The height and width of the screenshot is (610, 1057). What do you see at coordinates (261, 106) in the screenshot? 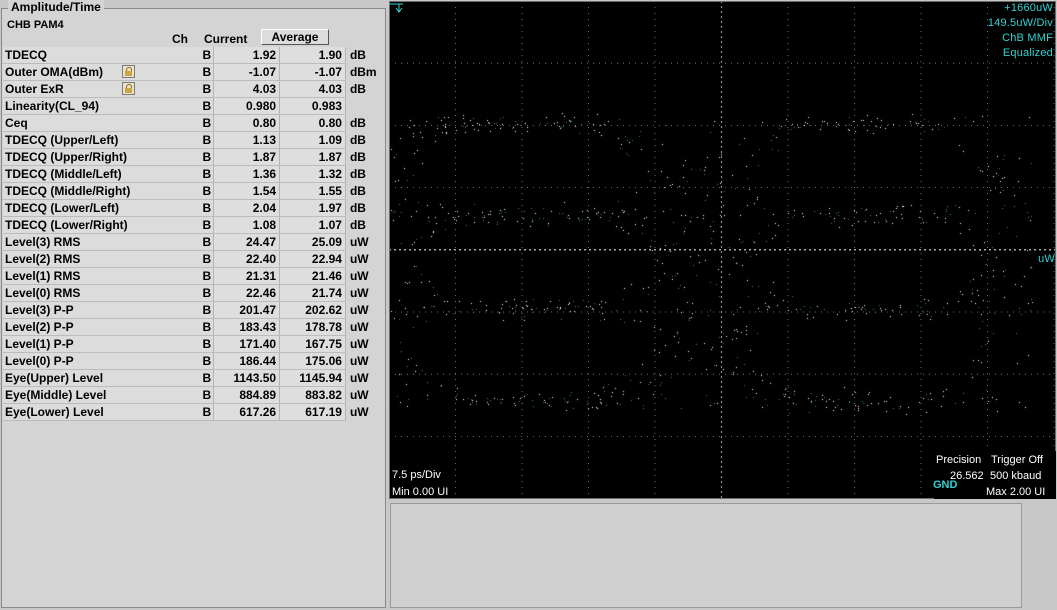
I see `measurement-current-text: 0.980` at bounding box center [261, 106].